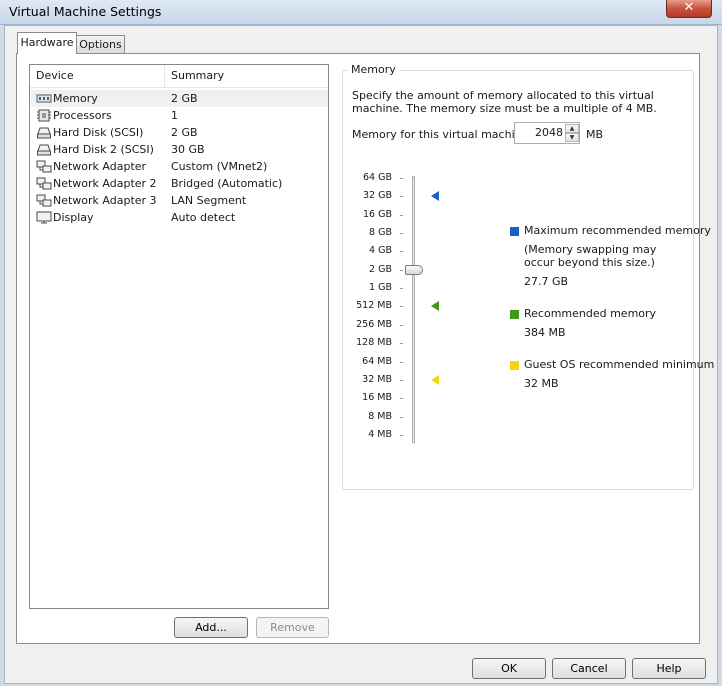  What do you see at coordinates (414, 269) in the screenshot?
I see `memory-slider-thumb` at bounding box center [414, 269].